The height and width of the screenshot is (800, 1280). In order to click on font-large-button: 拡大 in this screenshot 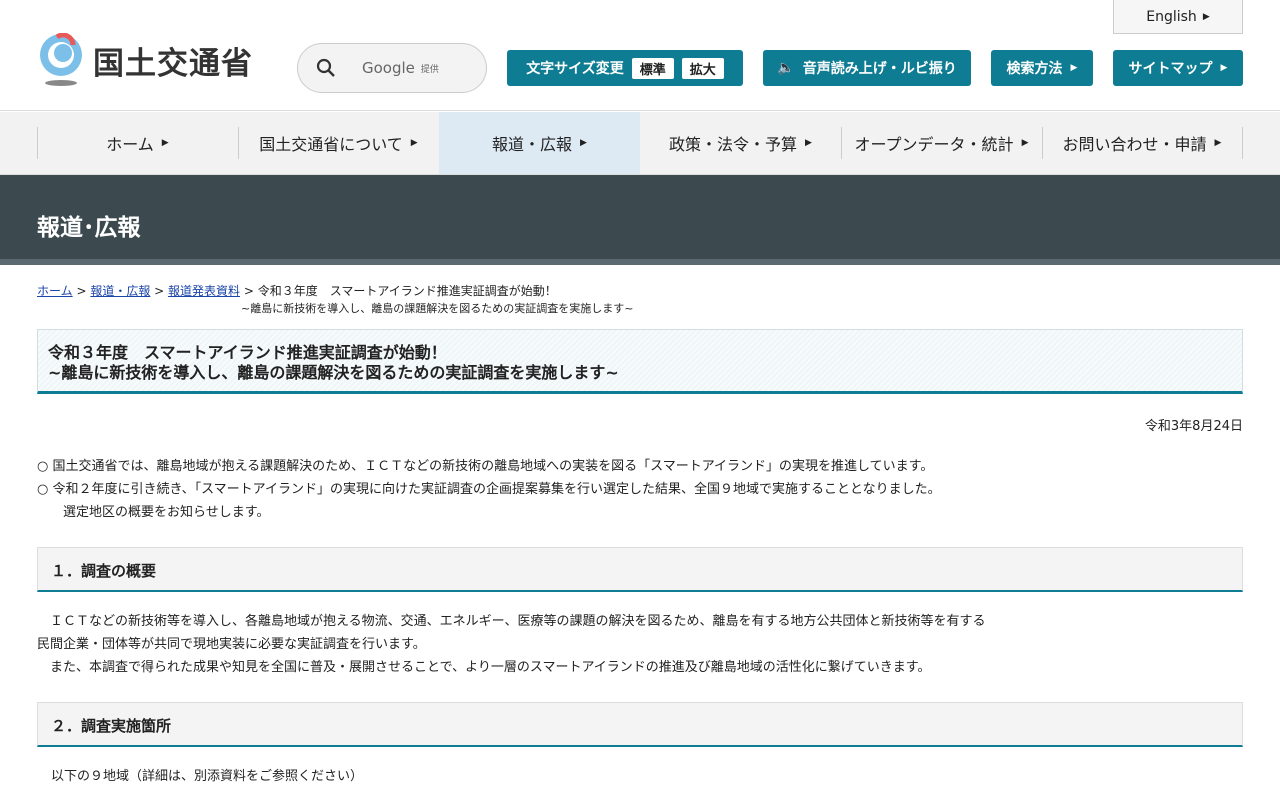, I will do `click(702, 68)`.